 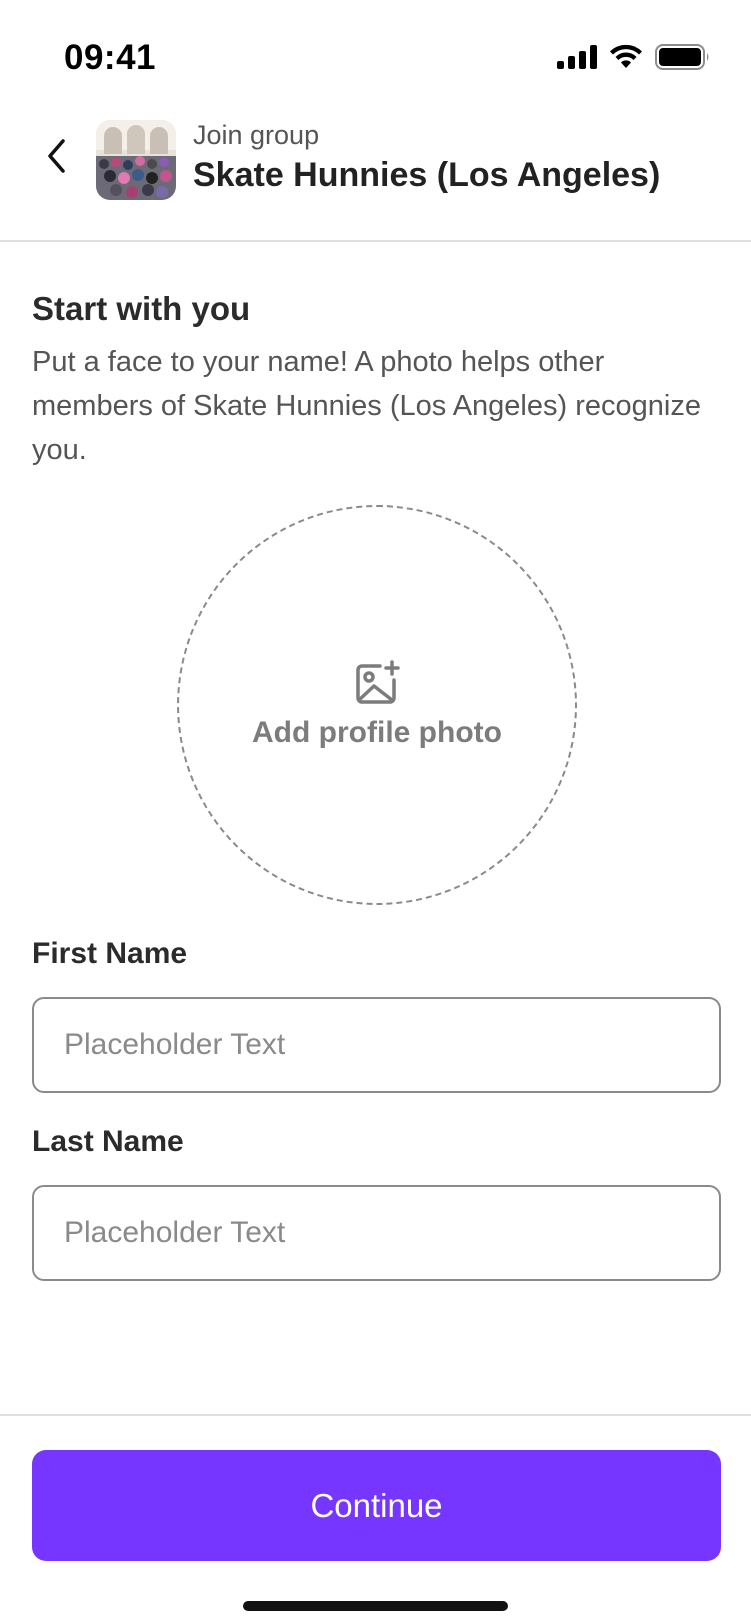 What do you see at coordinates (376, 1045) in the screenshot?
I see `first-name-field` at bounding box center [376, 1045].